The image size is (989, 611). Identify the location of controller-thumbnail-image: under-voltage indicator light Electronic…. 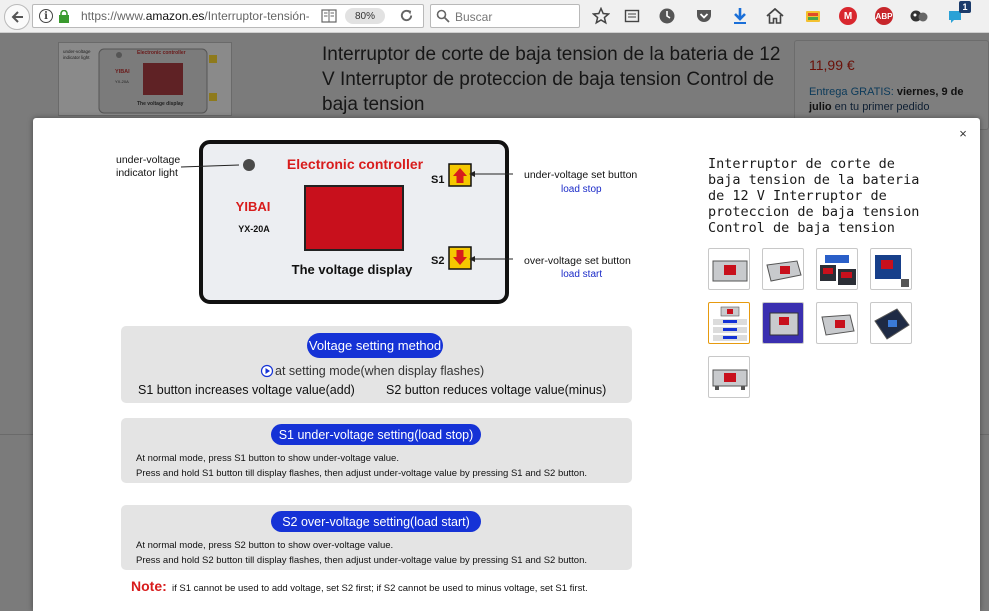
(140, 81).